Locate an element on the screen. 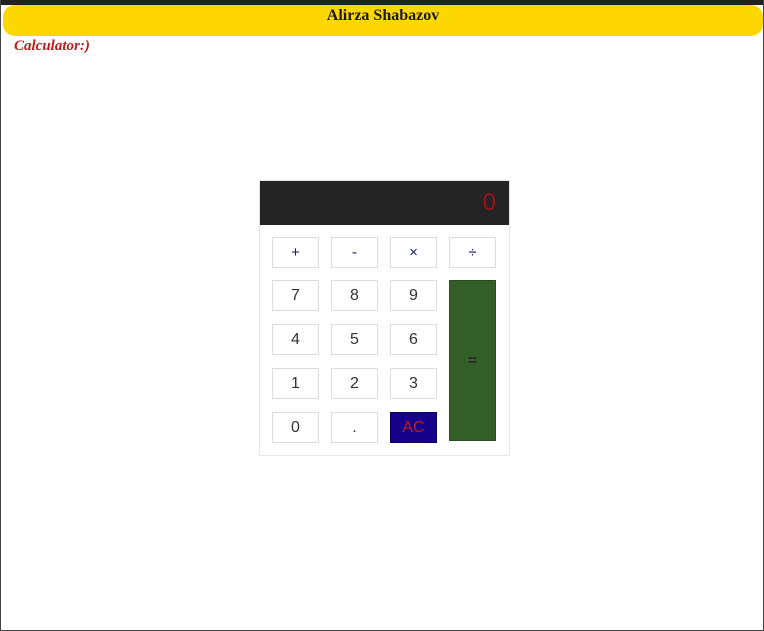 This screenshot has height=631, width=764. plus-button: + is located at coordinates (295, 252).